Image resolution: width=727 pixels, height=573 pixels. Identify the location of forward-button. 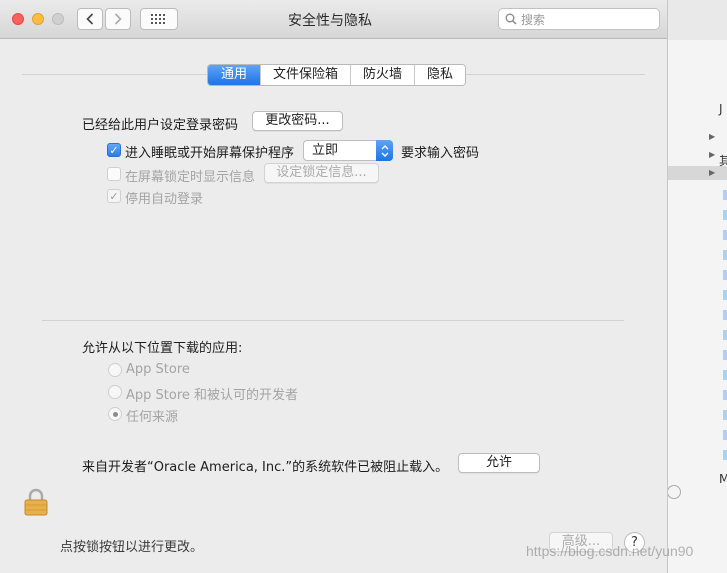
(118, 19).